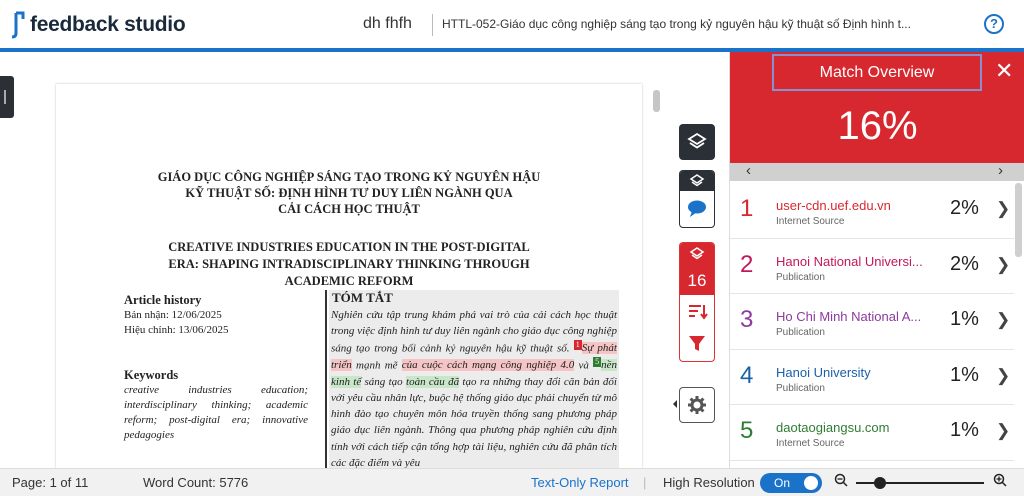 Image resolution: width=1024 pixels, height=496 pixels. Describe the element at coordinates (880, 483) in the screenshot. I see `zoom-slider-handle` at that location.